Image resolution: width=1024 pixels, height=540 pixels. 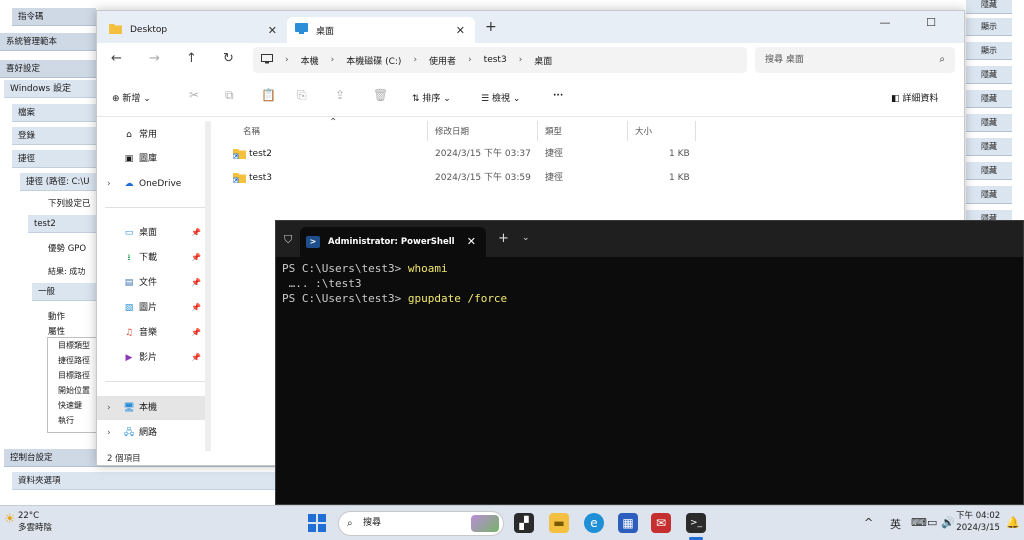 I want to click on new-terminal-tab-button: +, so click(x=503, y=238).